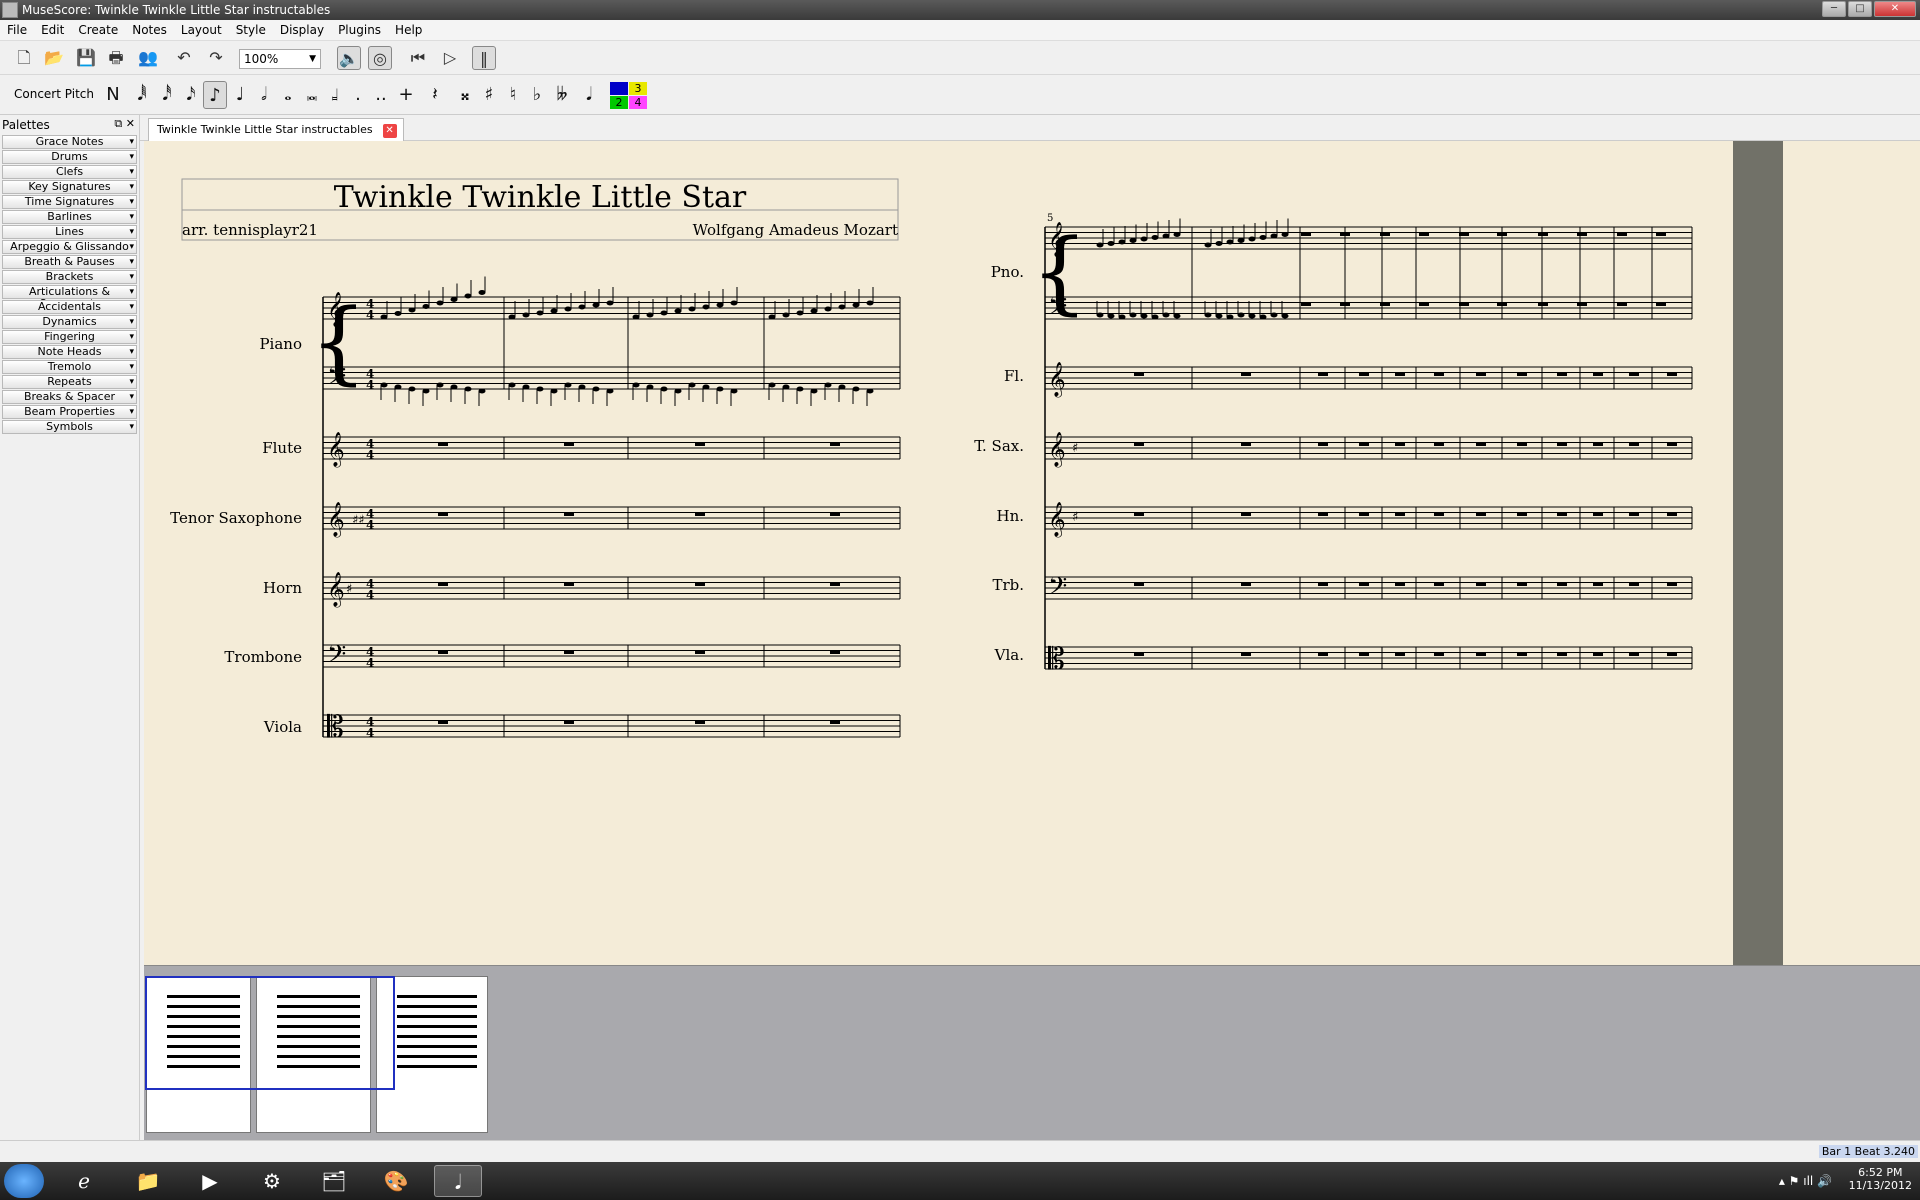 This screenshot has width=1920, height=1200. What do you see at coordinates (489, 95) in the screenshot?
I see `sharp-icon: ♯` at bounding box center [489, 95].